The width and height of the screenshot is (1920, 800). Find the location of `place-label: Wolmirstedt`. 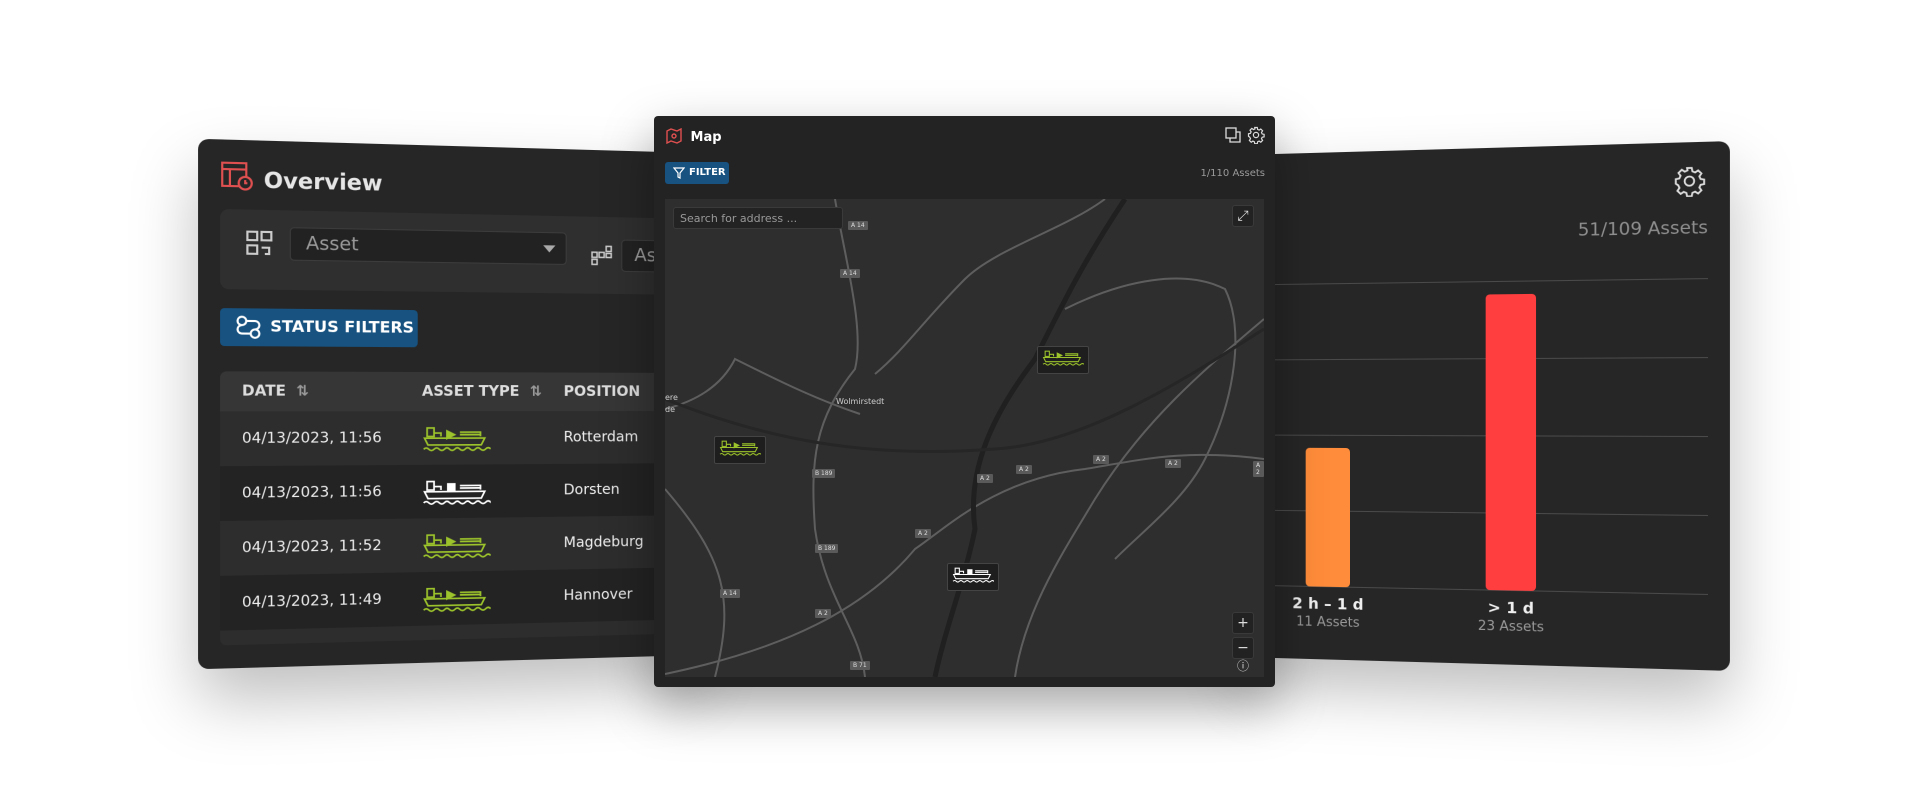

place-label: Wolmirstedt is located at coordinates (860, 401).